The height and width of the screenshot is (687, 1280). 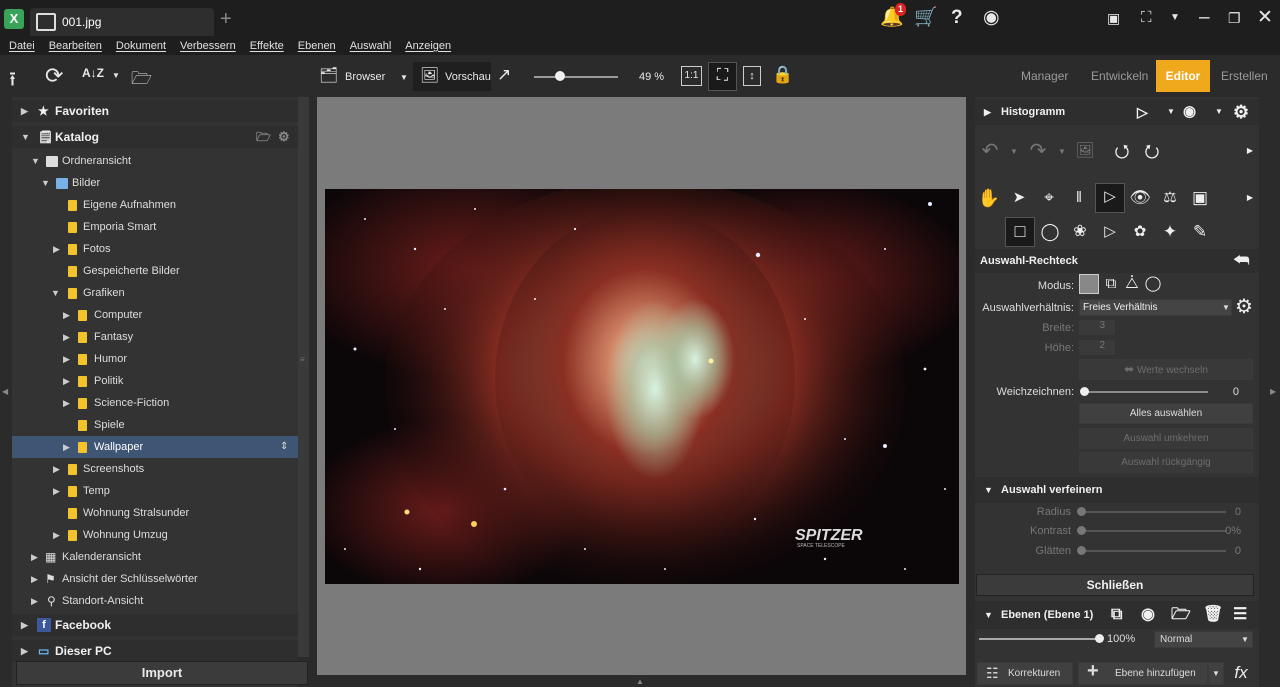 I want to click on hand-icon: ✋, so click(x=989, y=198).